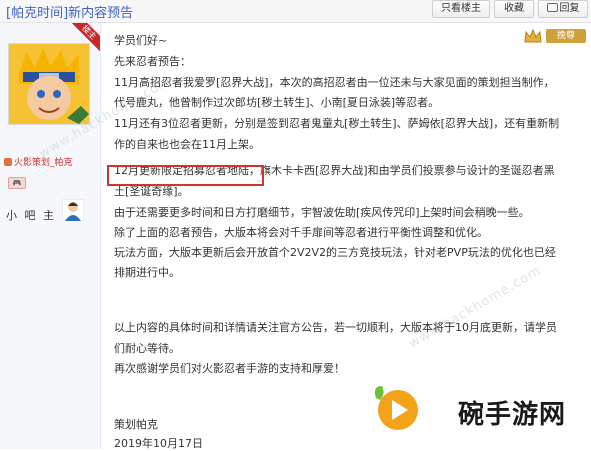 This screenshot has width=591, height=451. Describe the element at coordinates (322, 212) in the screenshot. I see `post-line: 由于还需要更多时间和日方打磨细节，宇智波佐助[疾风传咒印]上架时间会稍晚一些。` at that location.